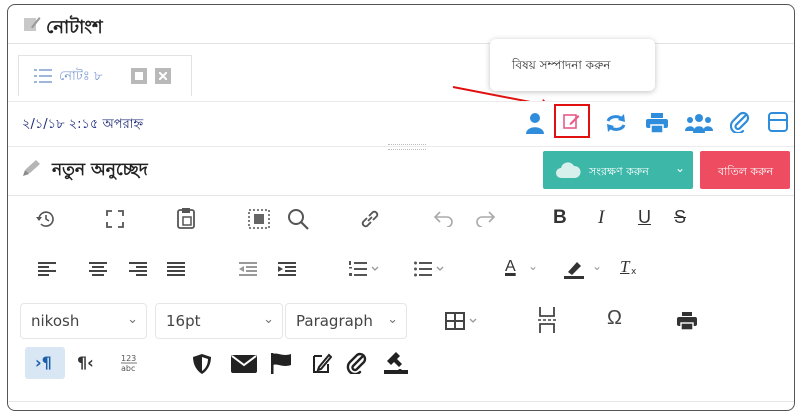  What do you see at coordinates (547, 320) in the screenshot?
I see `page-break-icon` at bounding box center [547, 320].